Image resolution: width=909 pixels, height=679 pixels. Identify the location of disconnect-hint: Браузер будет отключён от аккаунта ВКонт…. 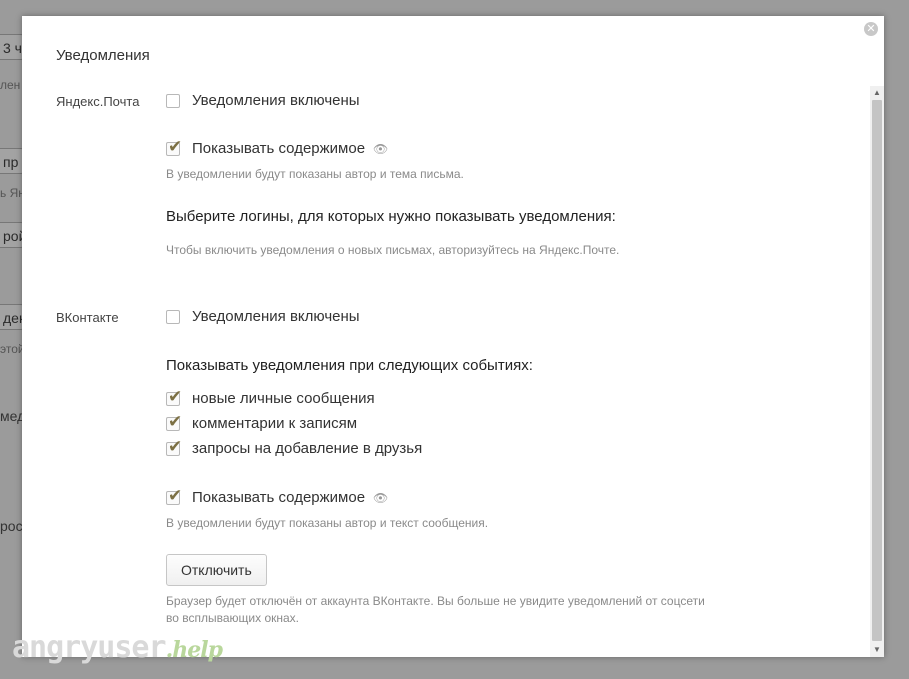
(435, 601).